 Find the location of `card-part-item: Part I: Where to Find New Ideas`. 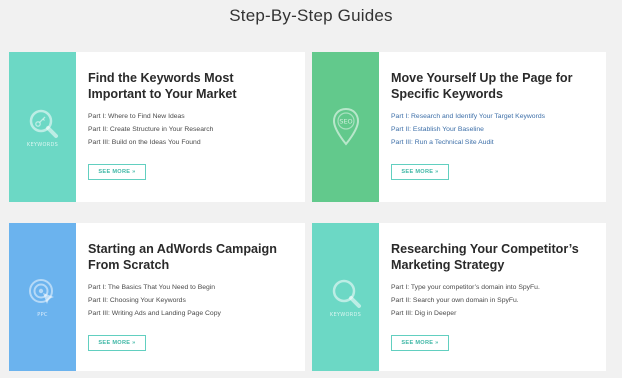

card-part-item: Part I: Where to Find New Ideas is located at coordinates (136, 116).